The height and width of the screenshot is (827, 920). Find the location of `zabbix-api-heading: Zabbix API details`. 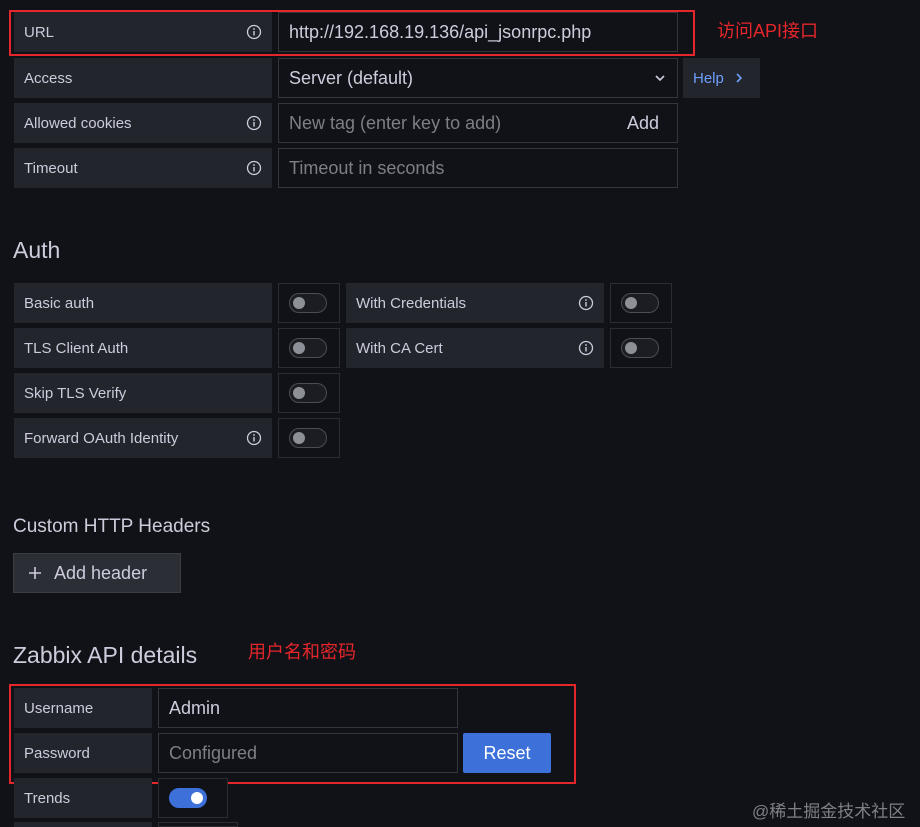

zabbix-api-heading: Zabbix API details is located at coordinates (105, 655).